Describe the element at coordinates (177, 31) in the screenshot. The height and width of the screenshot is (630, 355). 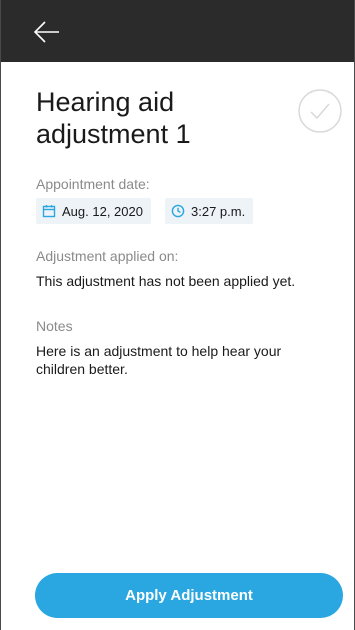
I see `top-app-bar` at that location.